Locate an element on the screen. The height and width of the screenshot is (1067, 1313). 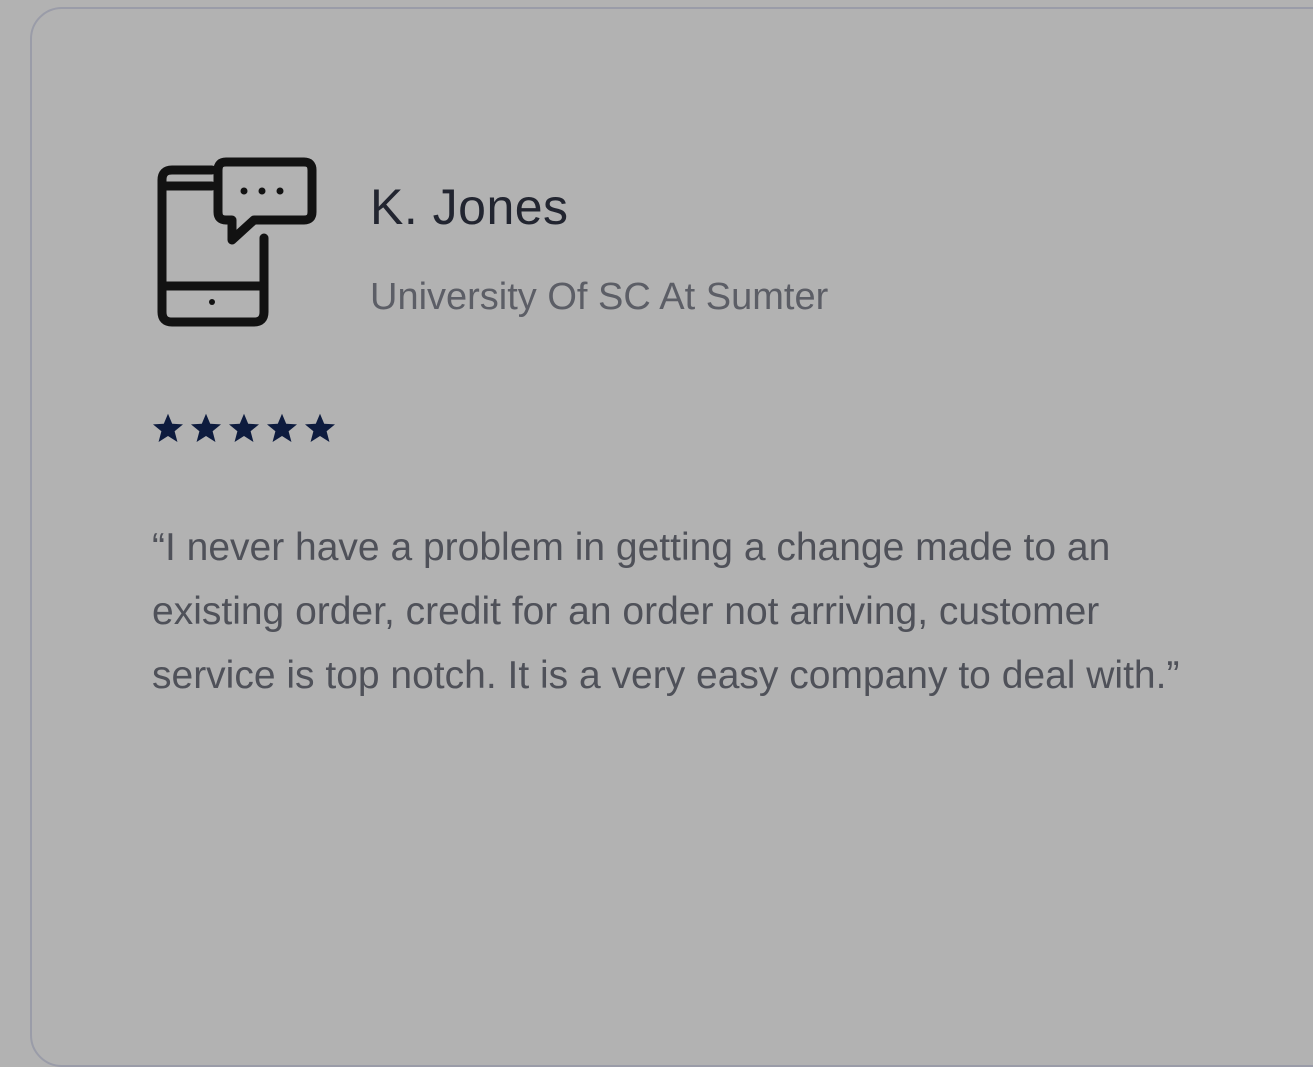
author-name: K. Jones is located at coordinates (469, 207).